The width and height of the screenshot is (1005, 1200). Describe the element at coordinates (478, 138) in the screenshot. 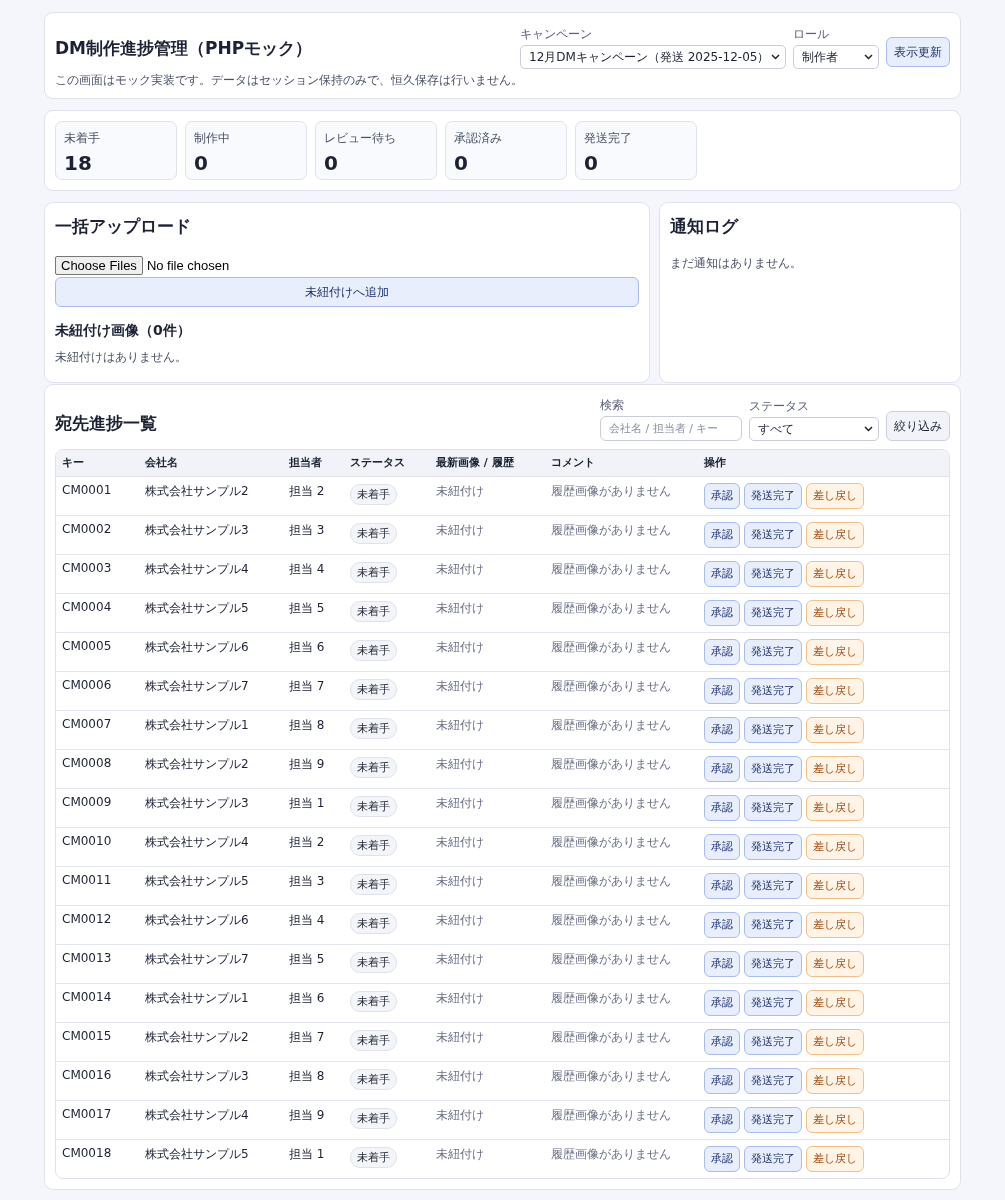

I see `stat-label: 承認済み` at that location.